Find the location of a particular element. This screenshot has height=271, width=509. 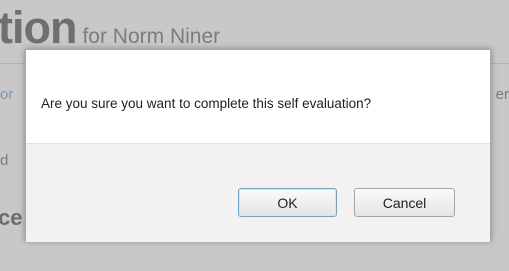

background-right-fragment: er is located at coordinates (502, 94).